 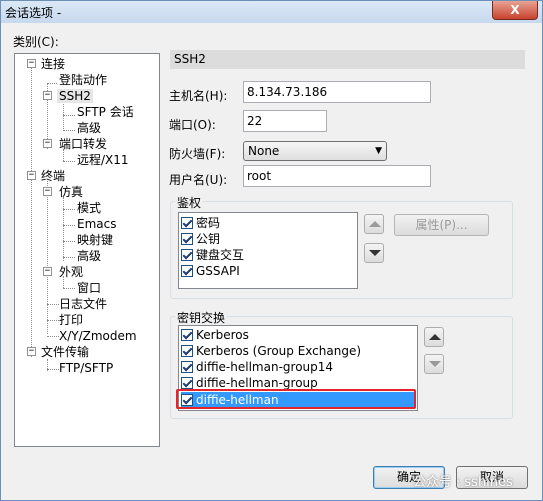 What do you see at coordinates (198, 180) in the screenshot?
I see `username-label: 用户名(U):` at bounding box center [198, 180].